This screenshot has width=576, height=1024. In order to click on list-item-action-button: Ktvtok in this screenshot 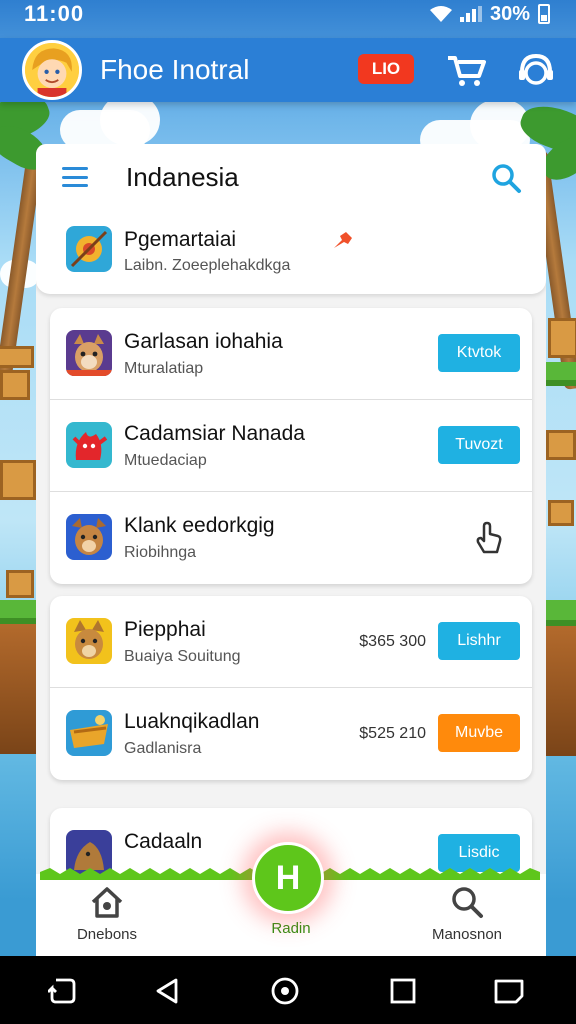, I will do `click(479, 353)`.